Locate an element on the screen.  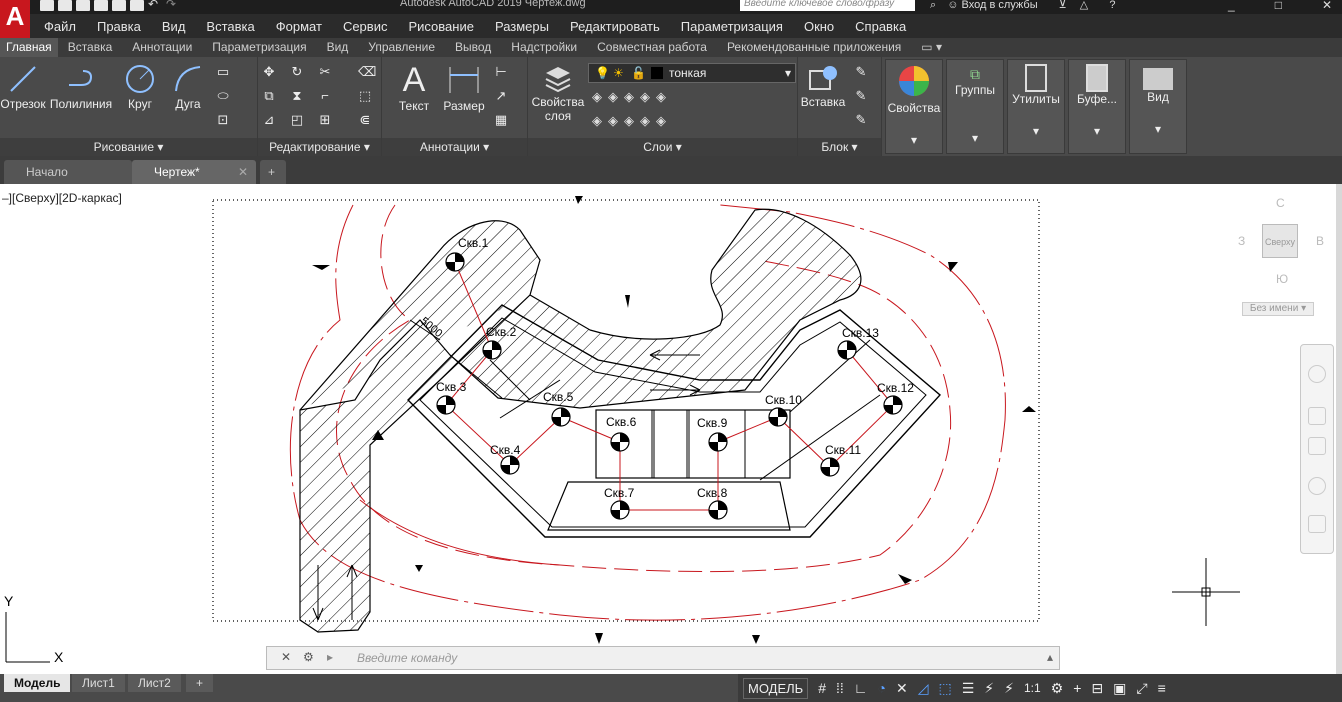
annotation-panel-title: Аннотации ▾ is located at coordinates (454, 147).